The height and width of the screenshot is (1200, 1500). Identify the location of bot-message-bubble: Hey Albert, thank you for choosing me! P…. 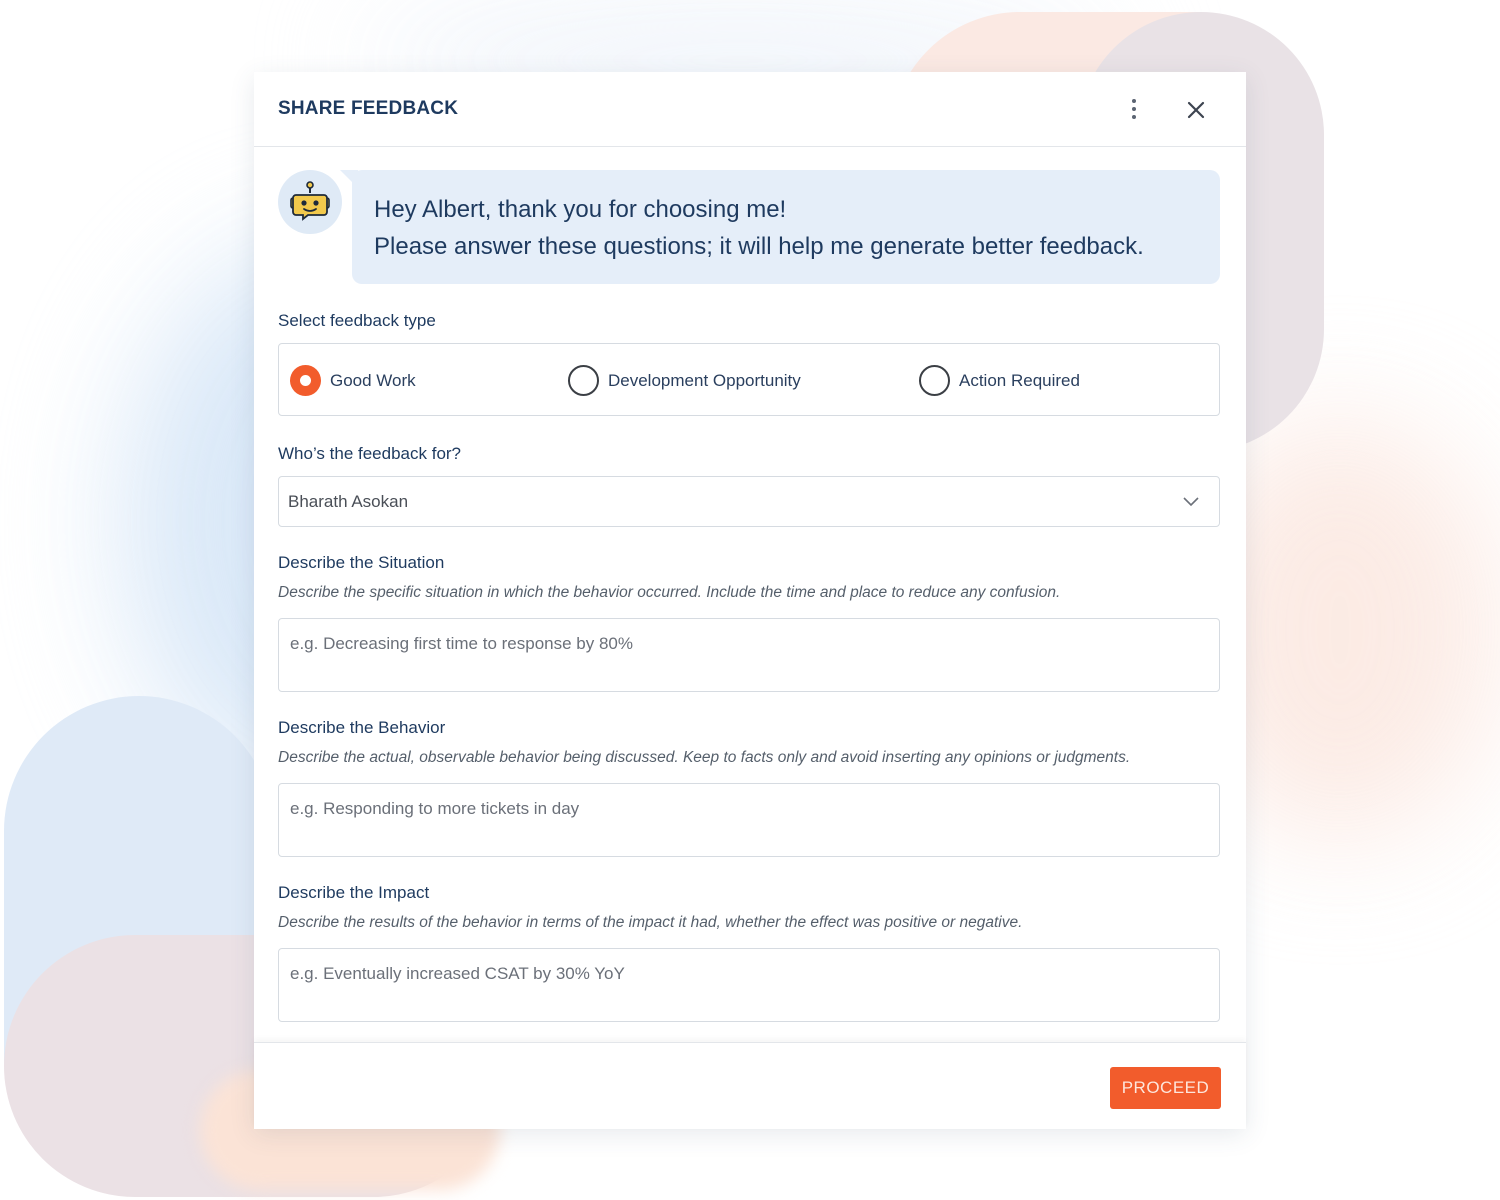
(786, 227).